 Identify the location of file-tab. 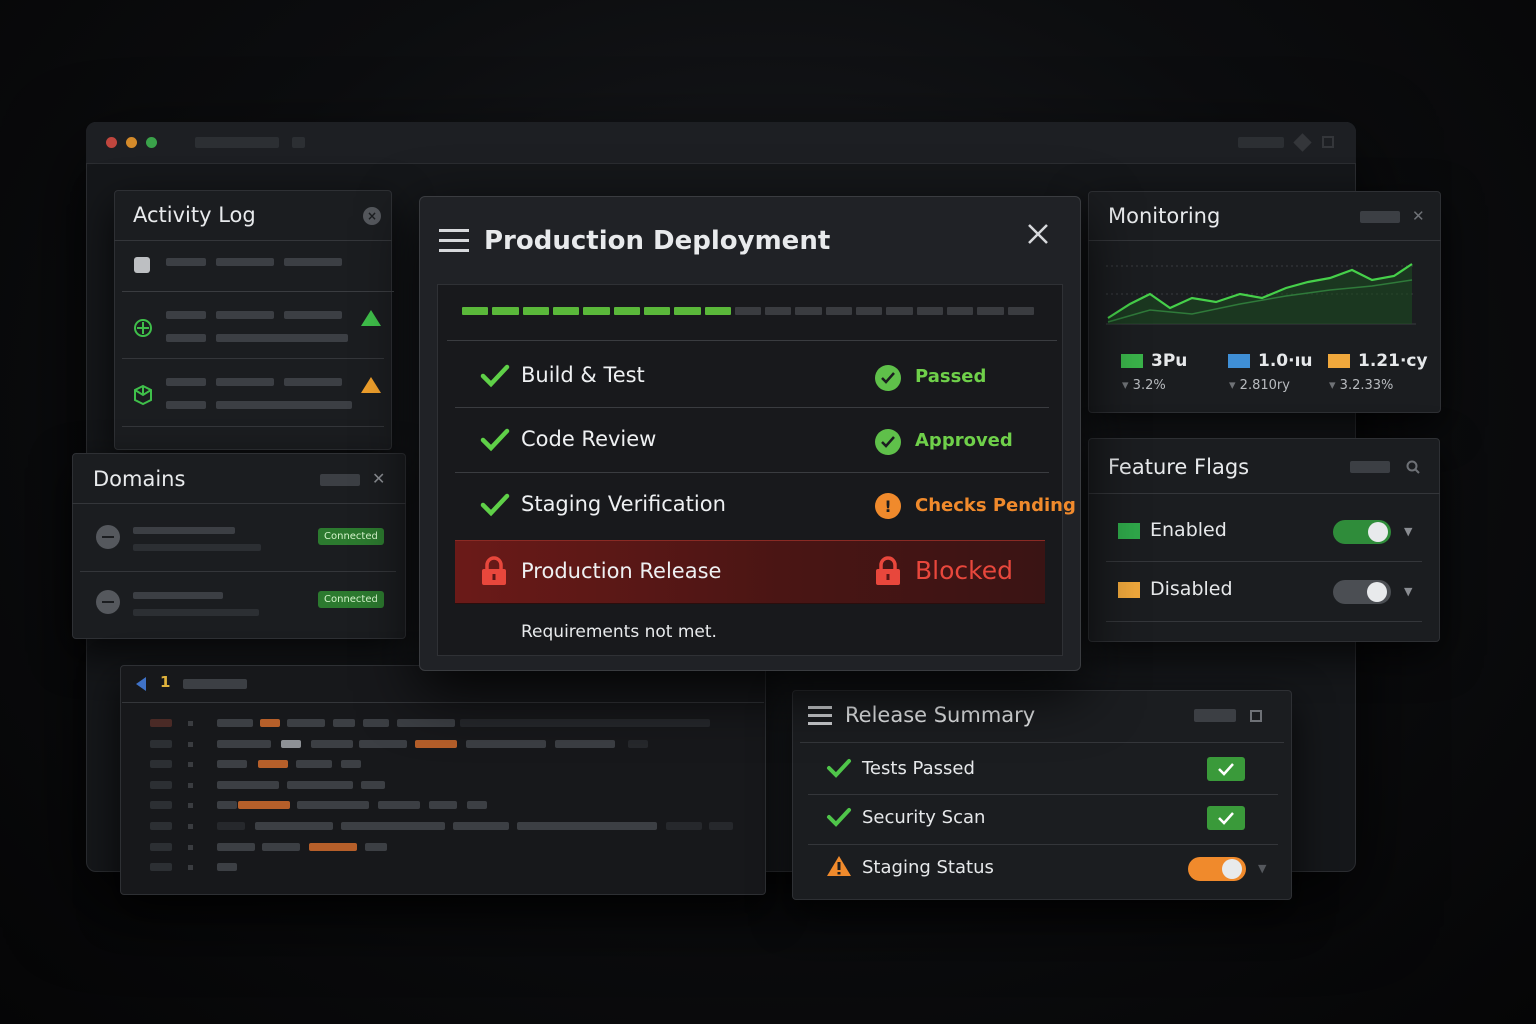
(215, 684).